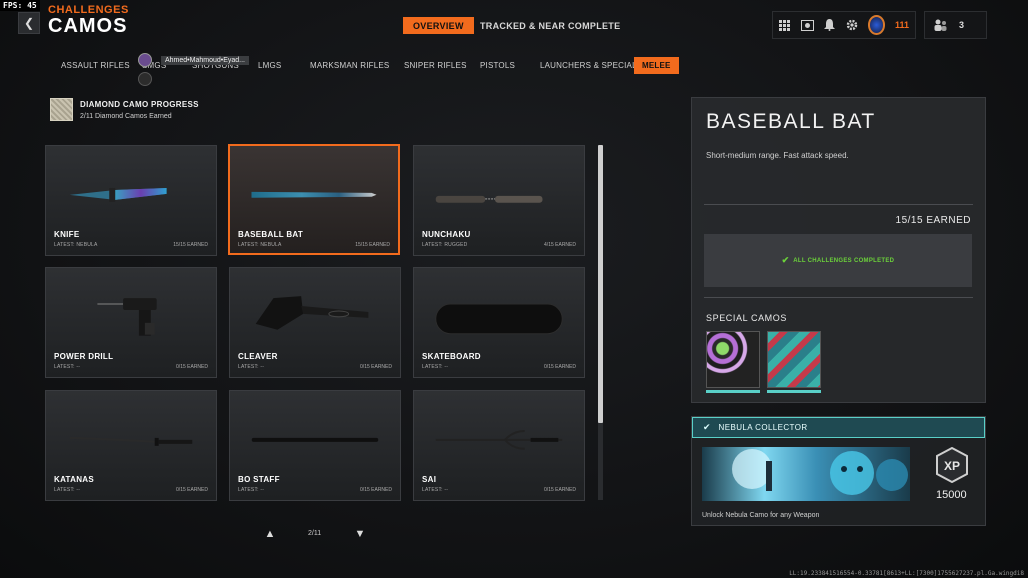 The width and height of the screenshot is (1028, 578). Describe the element at coordinates (435, 65) in the screenshot. I see `category-sniper-rifles: SNIPER RIFLES` at that location.